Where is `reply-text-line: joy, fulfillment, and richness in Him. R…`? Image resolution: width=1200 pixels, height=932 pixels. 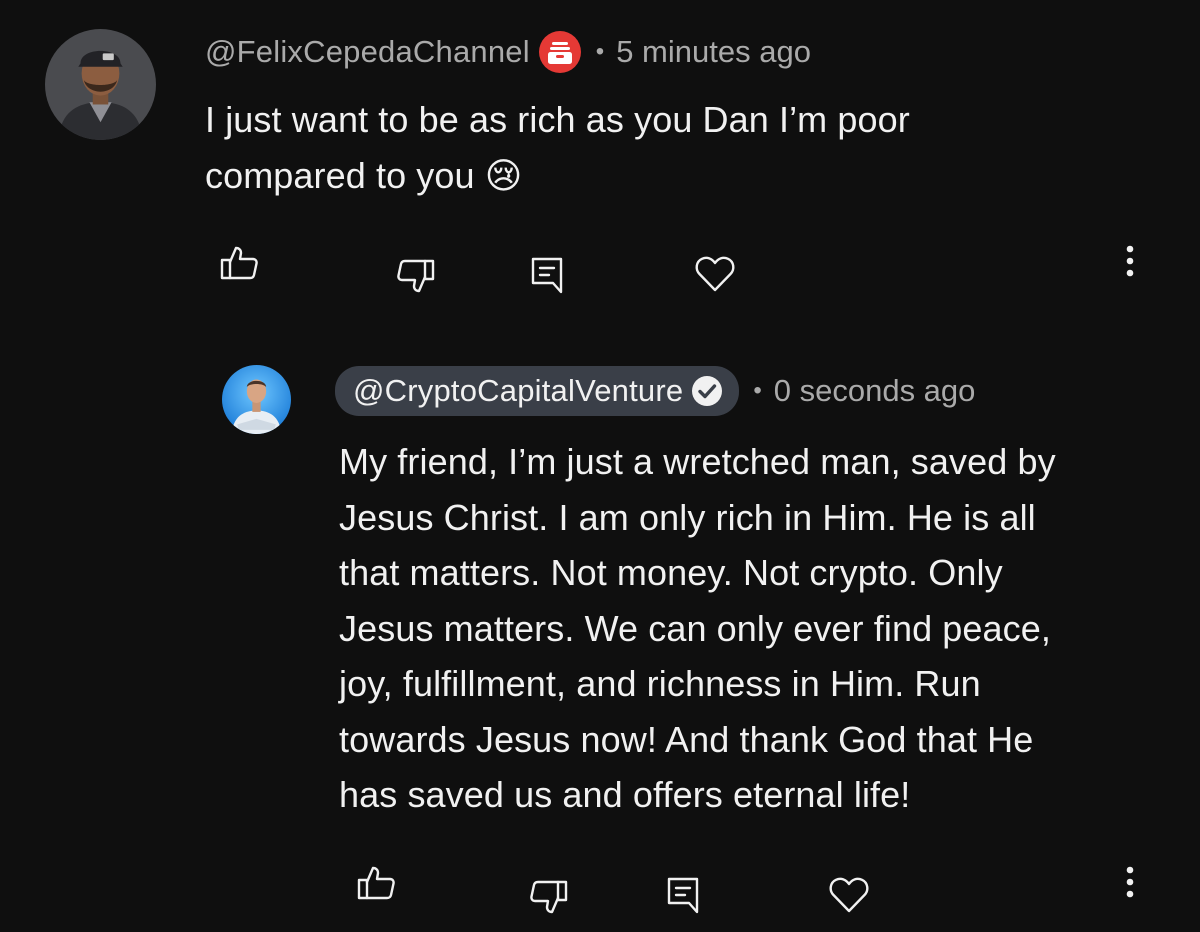
reply-text-line: joy, fulfillment, and richness in Him. R… is located at coordinates (660, 683).